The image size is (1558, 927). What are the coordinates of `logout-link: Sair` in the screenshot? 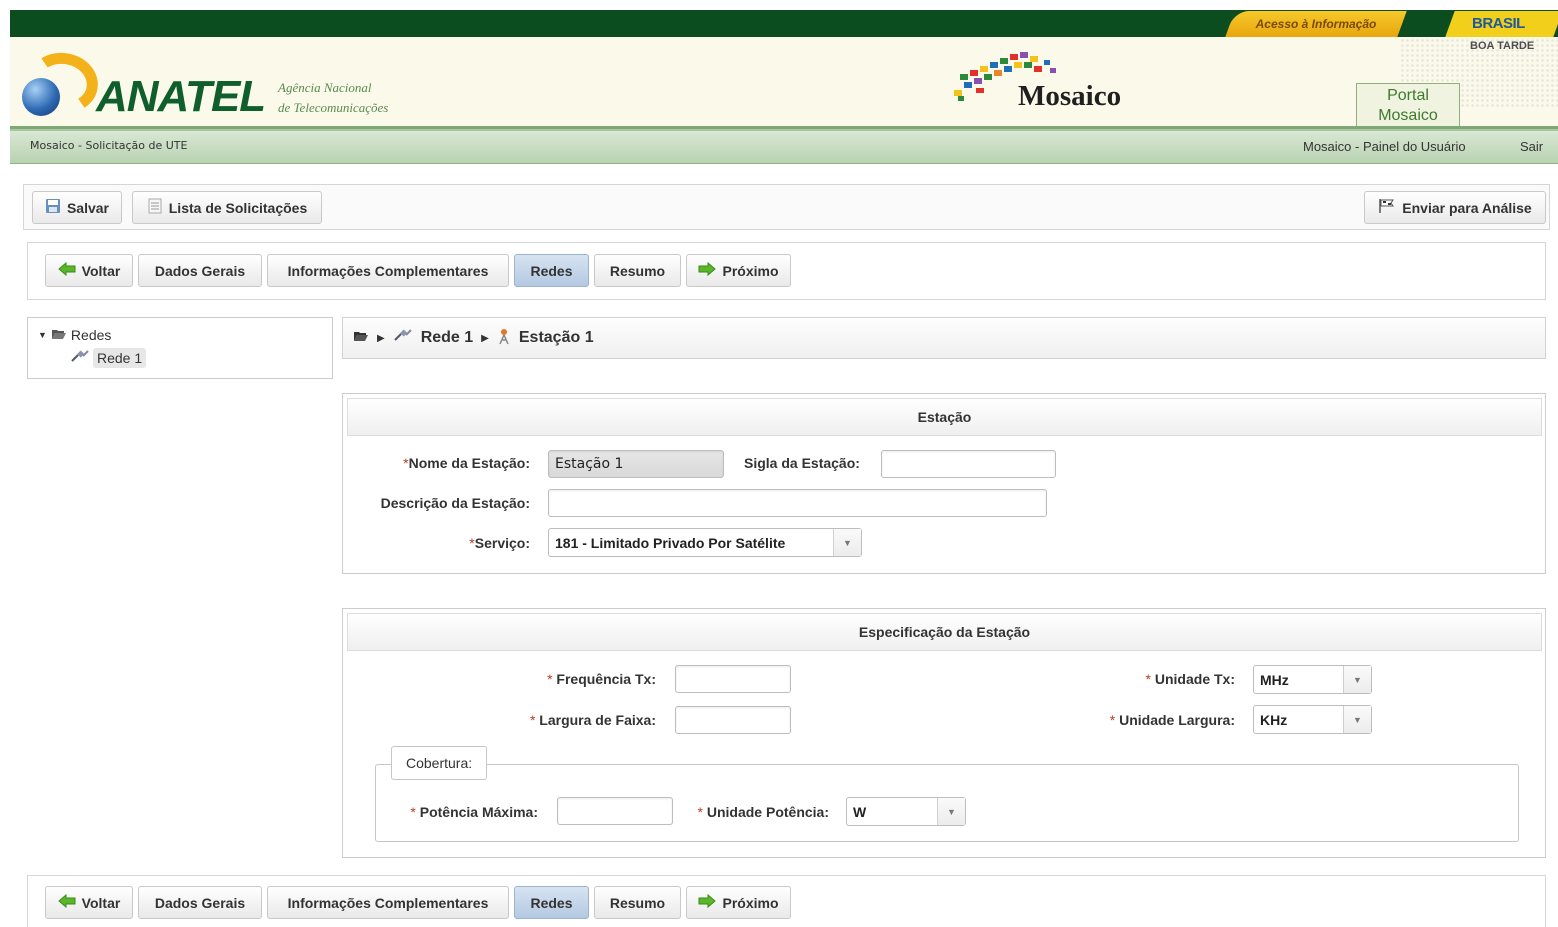 It's located at (1531, 146).